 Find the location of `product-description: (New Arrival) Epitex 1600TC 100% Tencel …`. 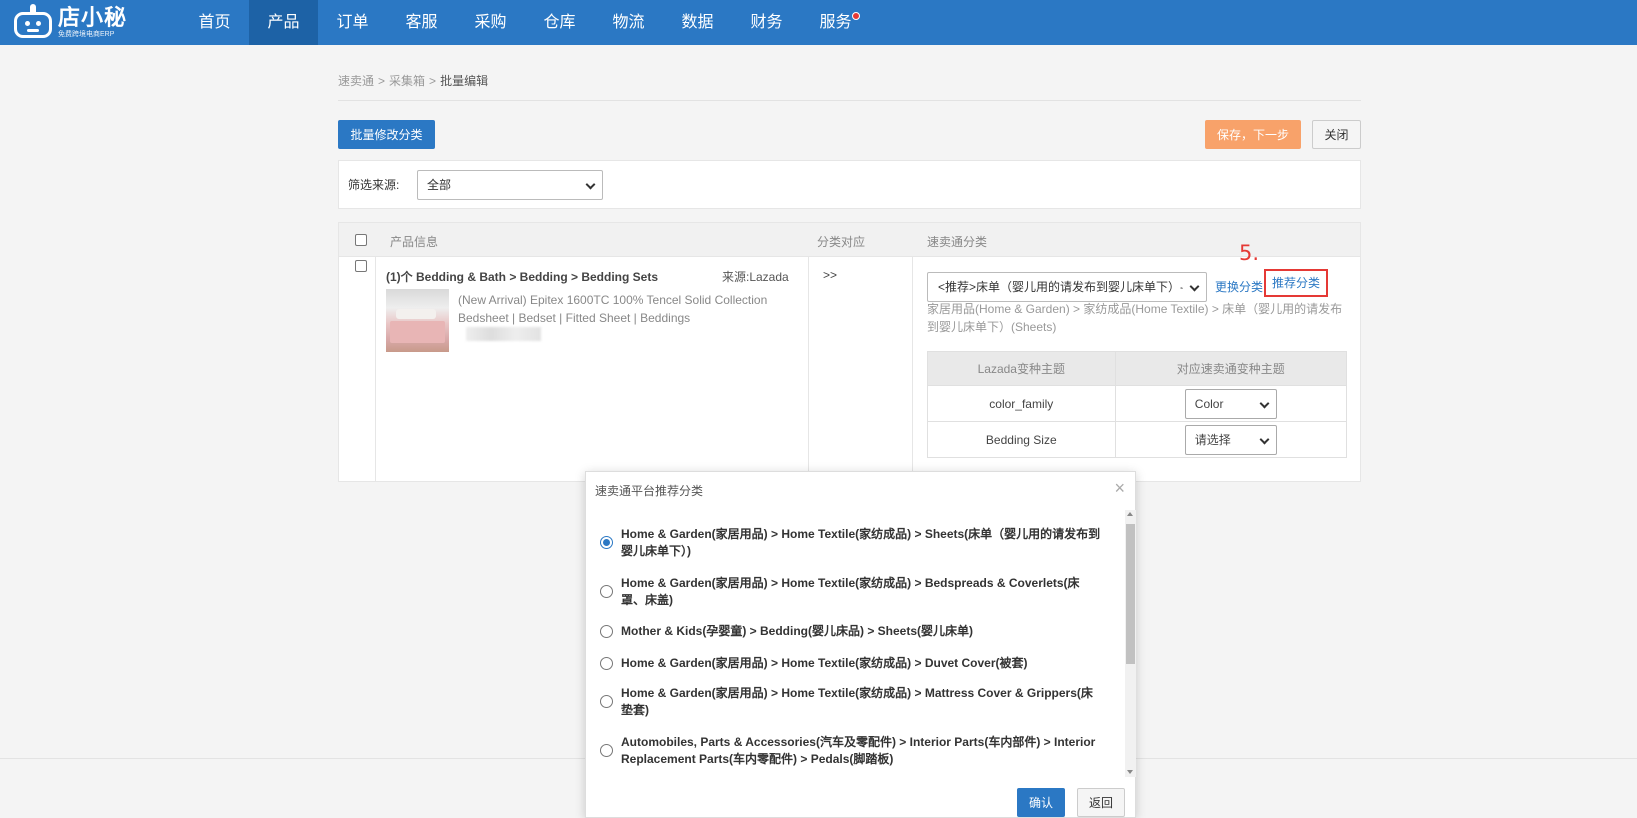

product-description: (New Arrival) Epitex 1600TC 100% Tencel … is located at coordinates (620, 309).